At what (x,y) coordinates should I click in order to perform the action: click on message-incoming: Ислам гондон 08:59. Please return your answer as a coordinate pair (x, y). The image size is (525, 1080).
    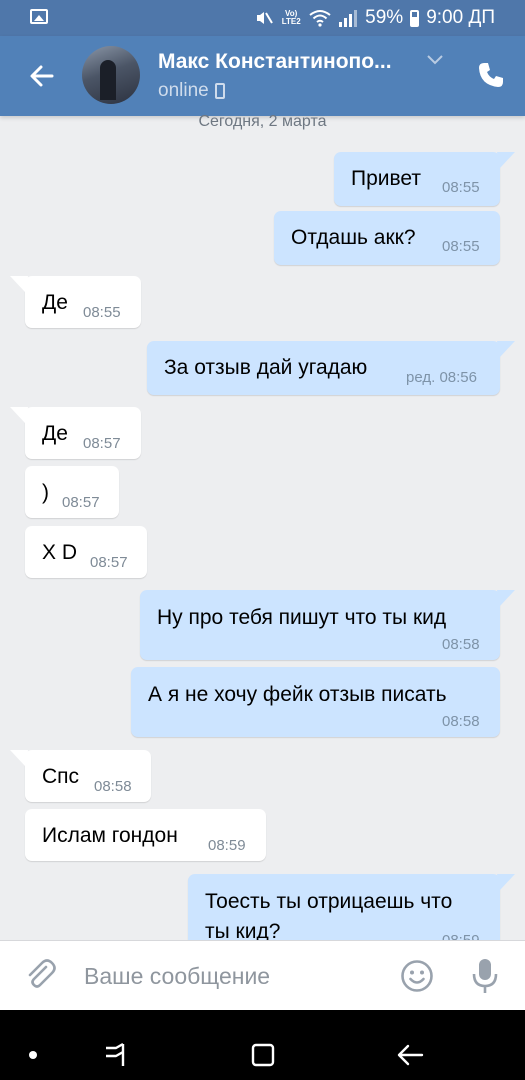
    Looking at the image, I should click on (145, 835).